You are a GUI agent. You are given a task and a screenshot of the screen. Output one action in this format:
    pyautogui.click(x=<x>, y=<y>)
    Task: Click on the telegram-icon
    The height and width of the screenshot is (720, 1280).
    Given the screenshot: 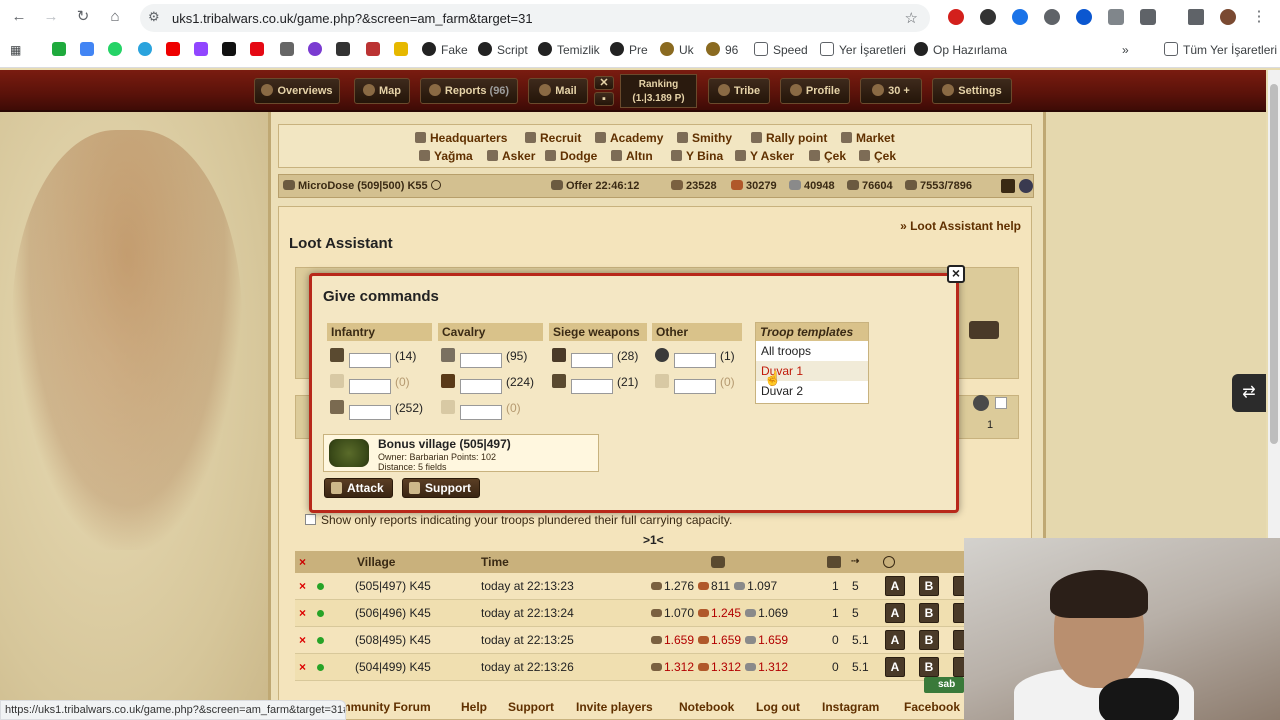 What is the action you would take?
    pyautogui.click(x=145, y=49)
    